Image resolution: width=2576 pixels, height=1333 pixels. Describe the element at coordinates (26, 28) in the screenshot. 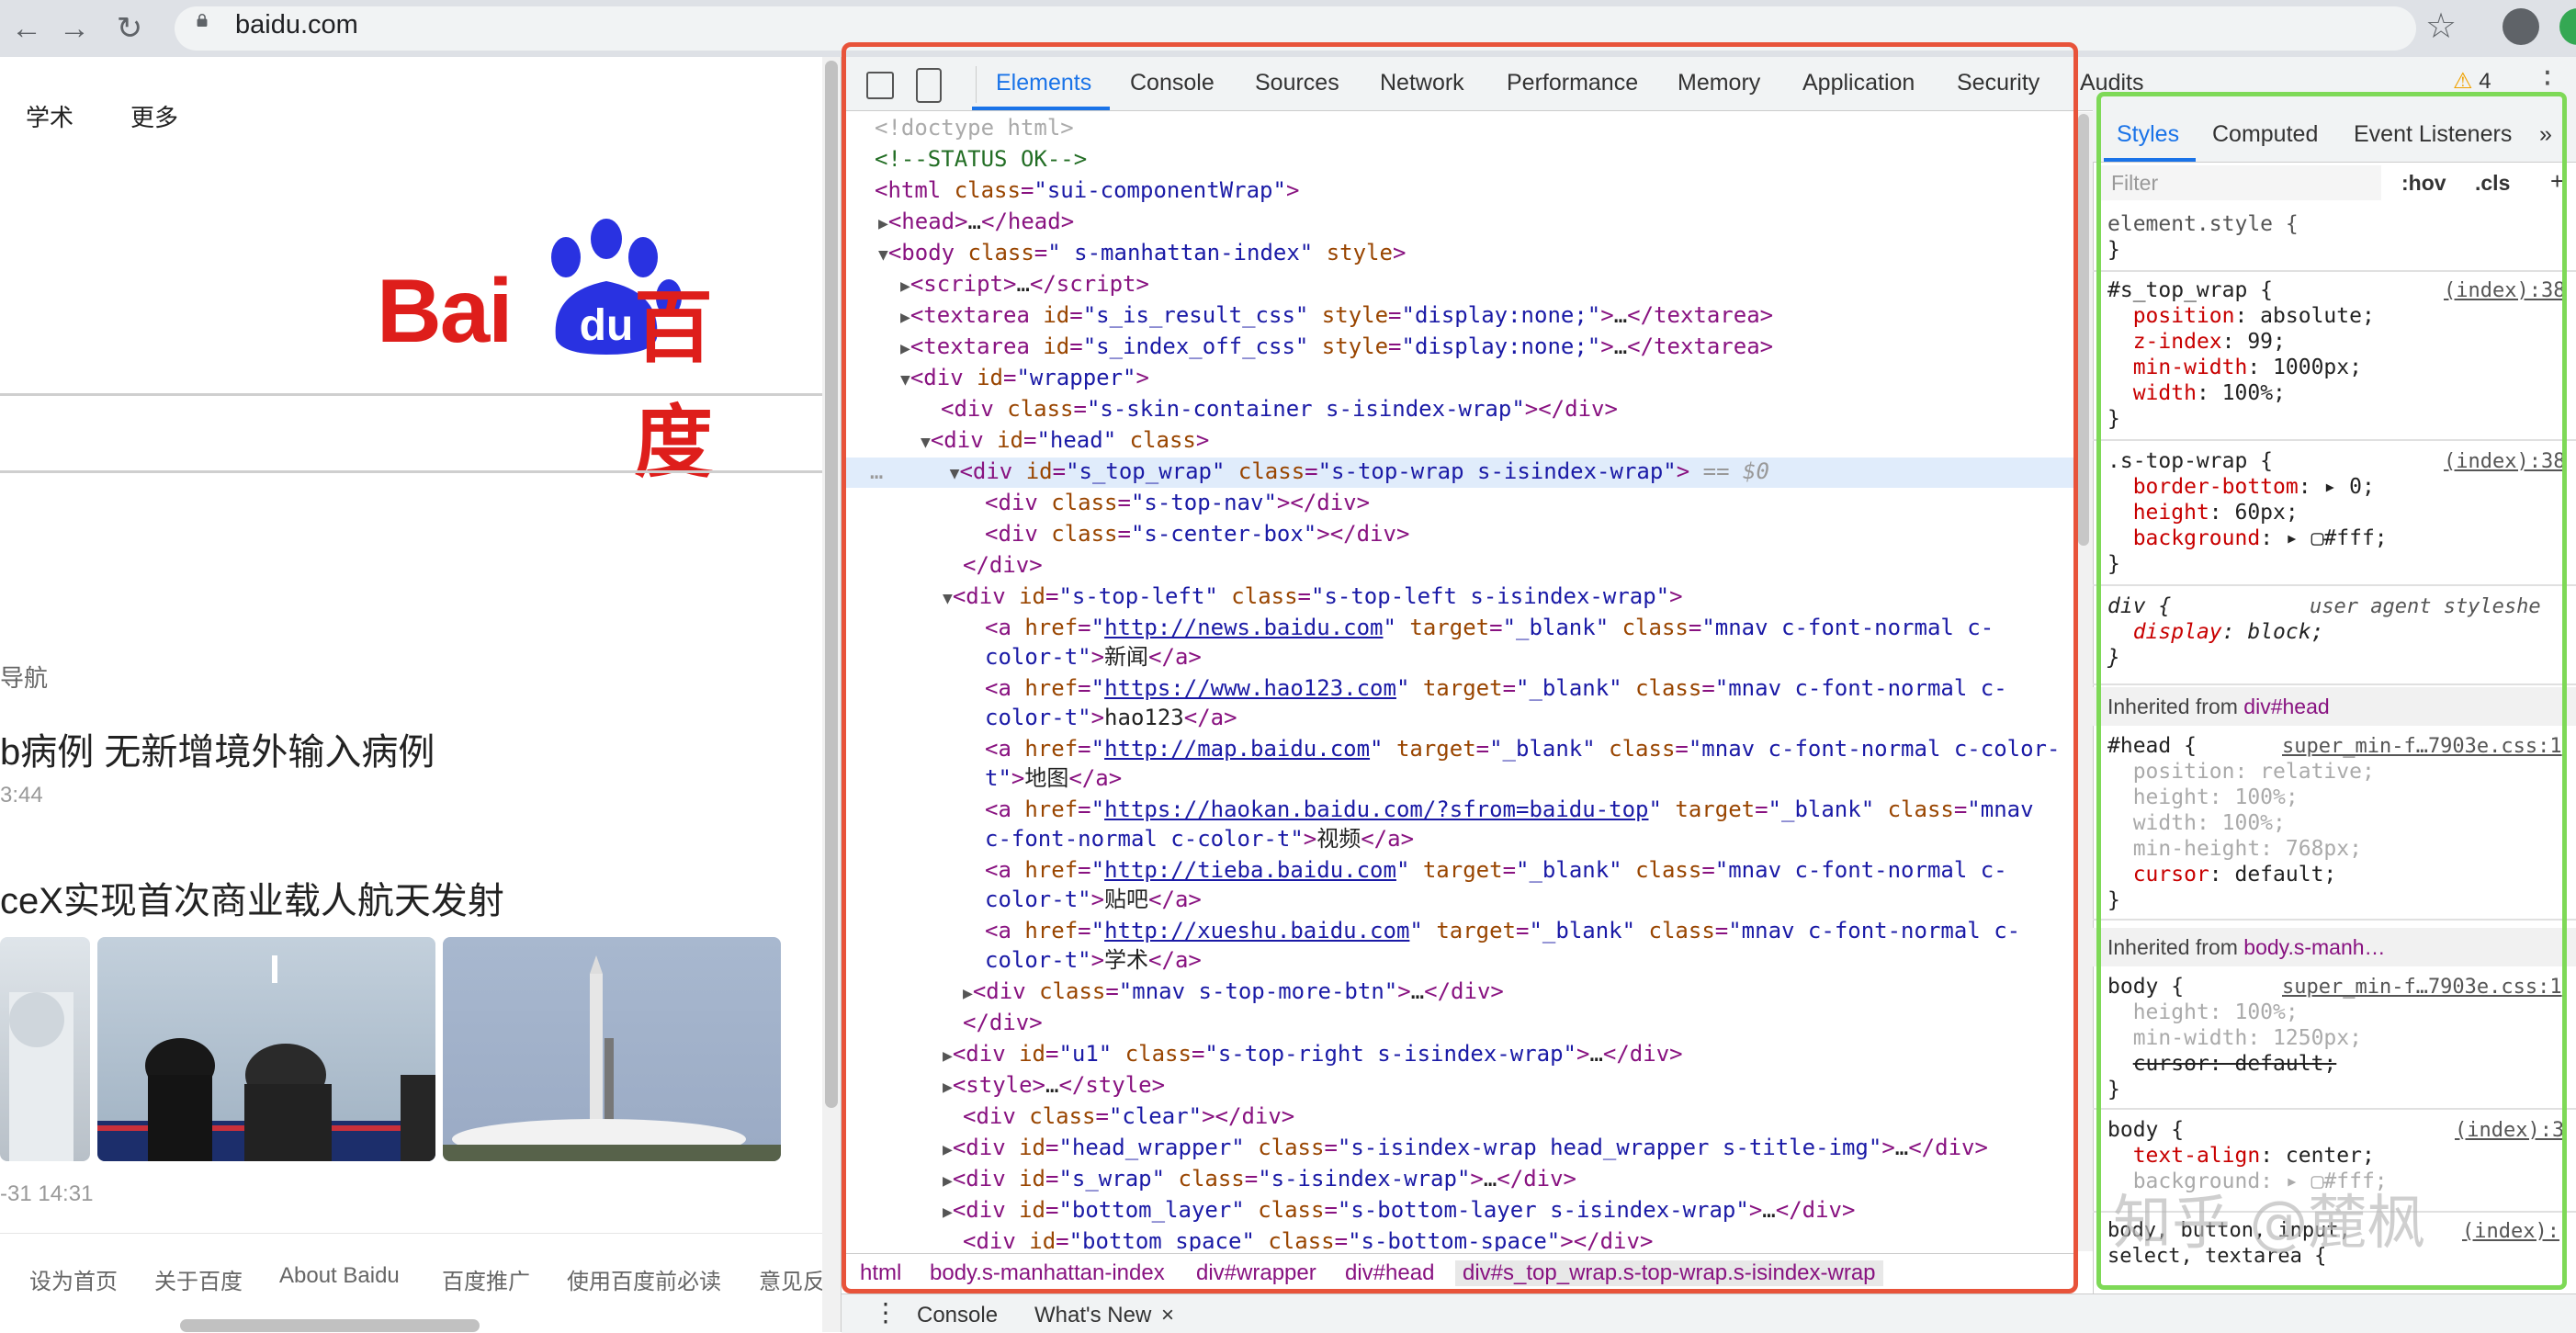

I see `back-arrow-icon: ←` at that location.